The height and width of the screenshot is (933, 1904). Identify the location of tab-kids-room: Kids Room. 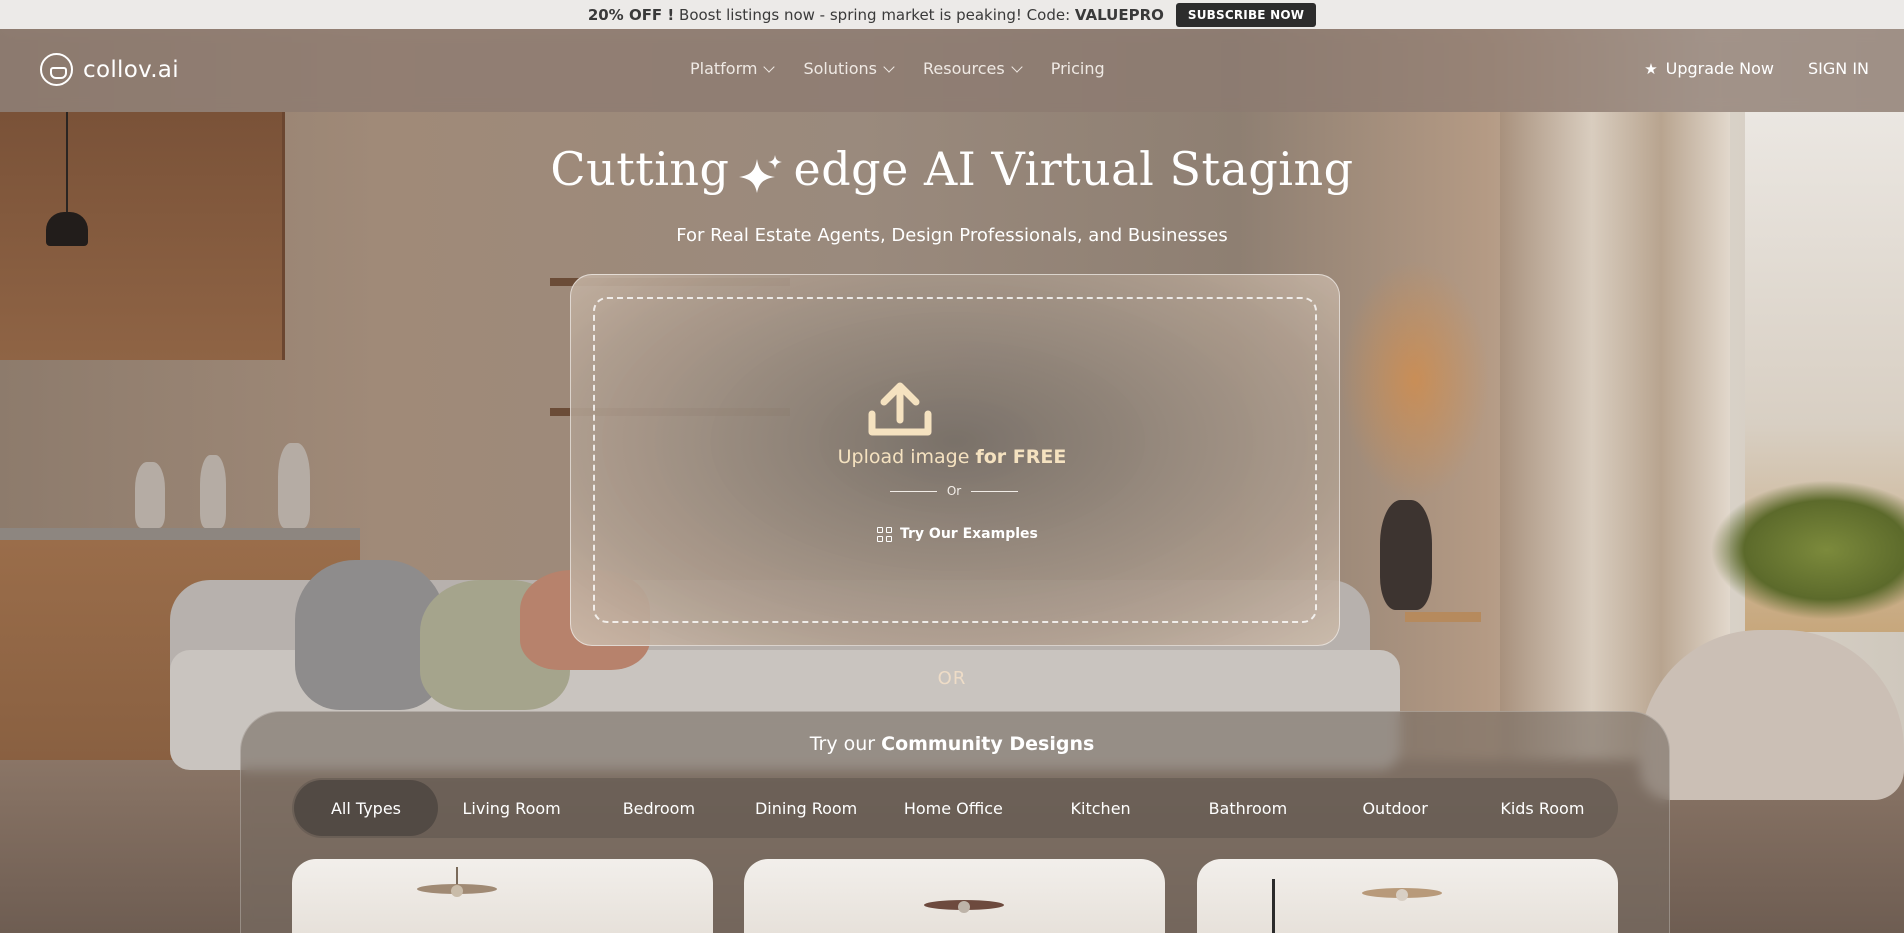
(1542, 808).